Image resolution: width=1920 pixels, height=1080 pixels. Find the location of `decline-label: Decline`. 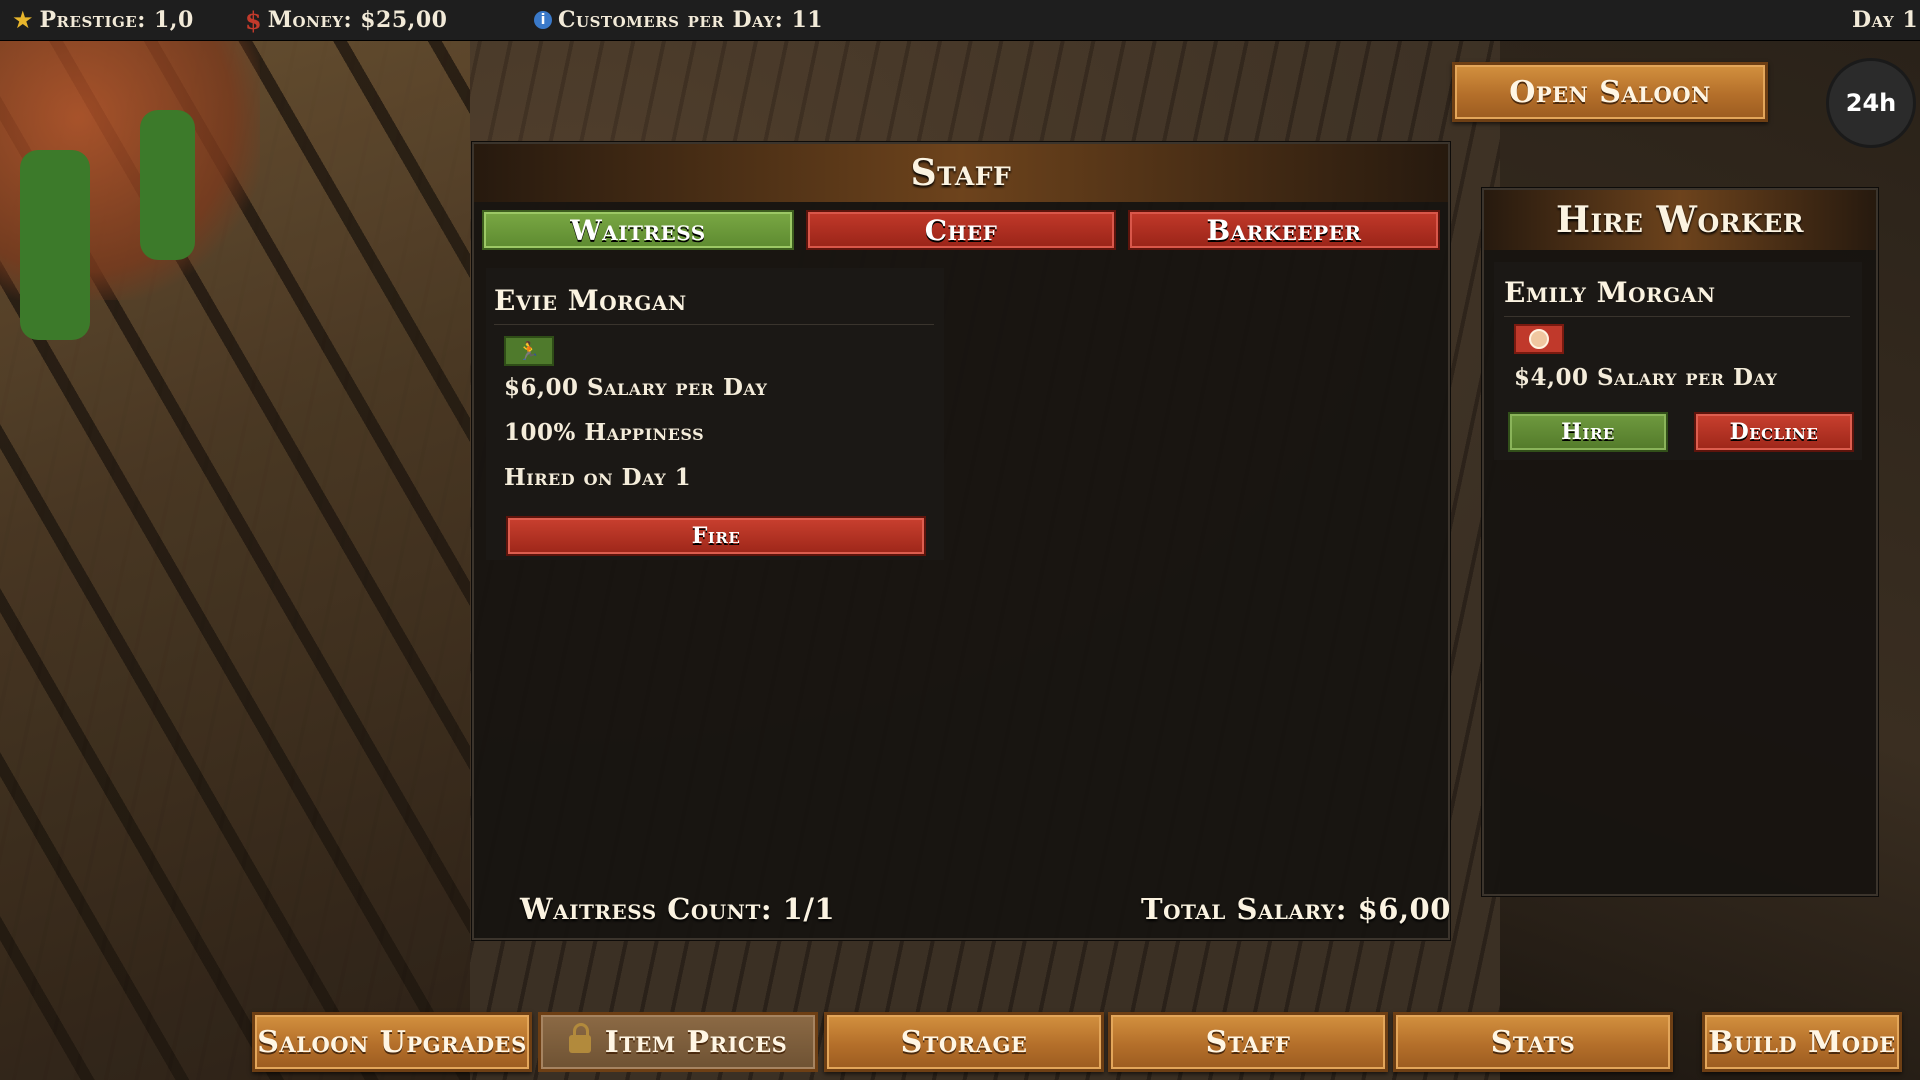

decline-label: Decline is located at coordinates (1774, 432).